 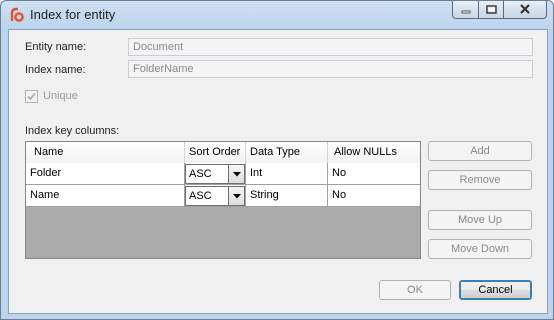 What do you see at coordinates (480, 180) in the screenshot?
I see `remove-button: Remove` at bounding box center [480, 180].